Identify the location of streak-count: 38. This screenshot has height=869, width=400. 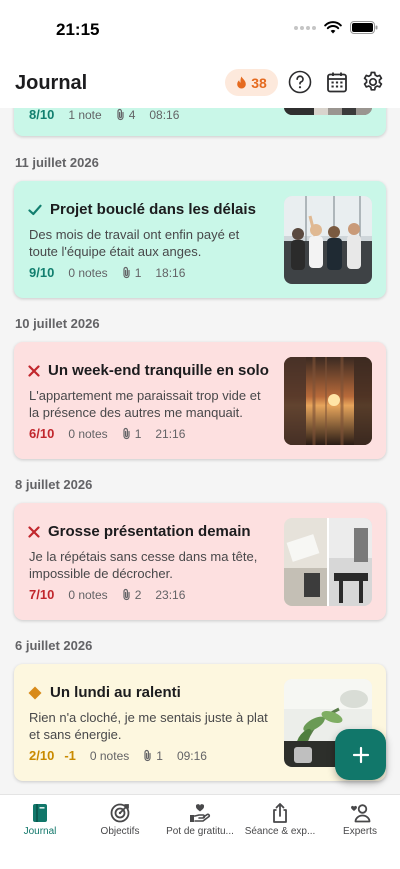
(259, 82).